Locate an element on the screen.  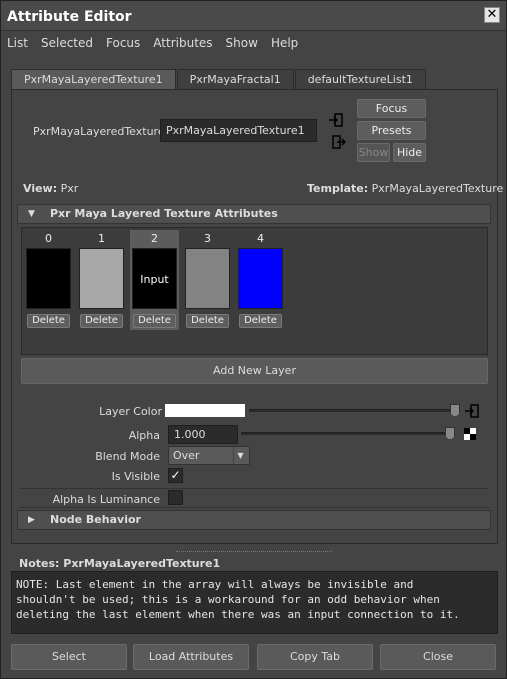
close-button: Close is located at coordinates (438, 657).